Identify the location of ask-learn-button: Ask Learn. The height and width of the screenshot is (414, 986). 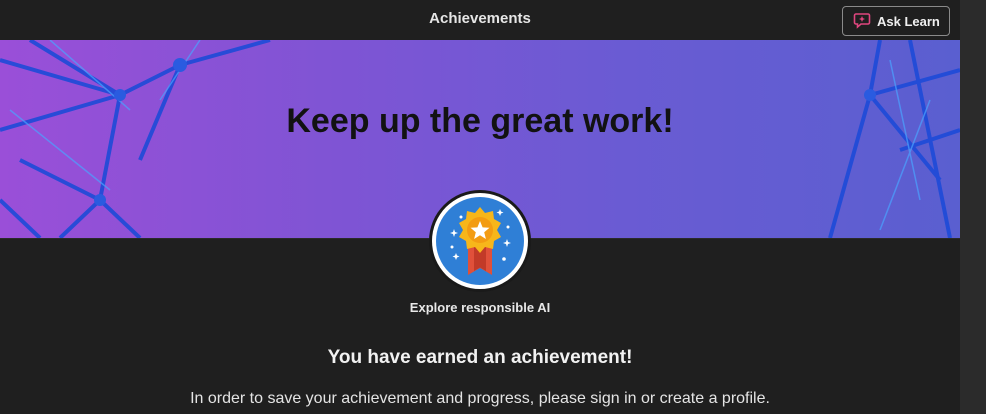
(896, 21).